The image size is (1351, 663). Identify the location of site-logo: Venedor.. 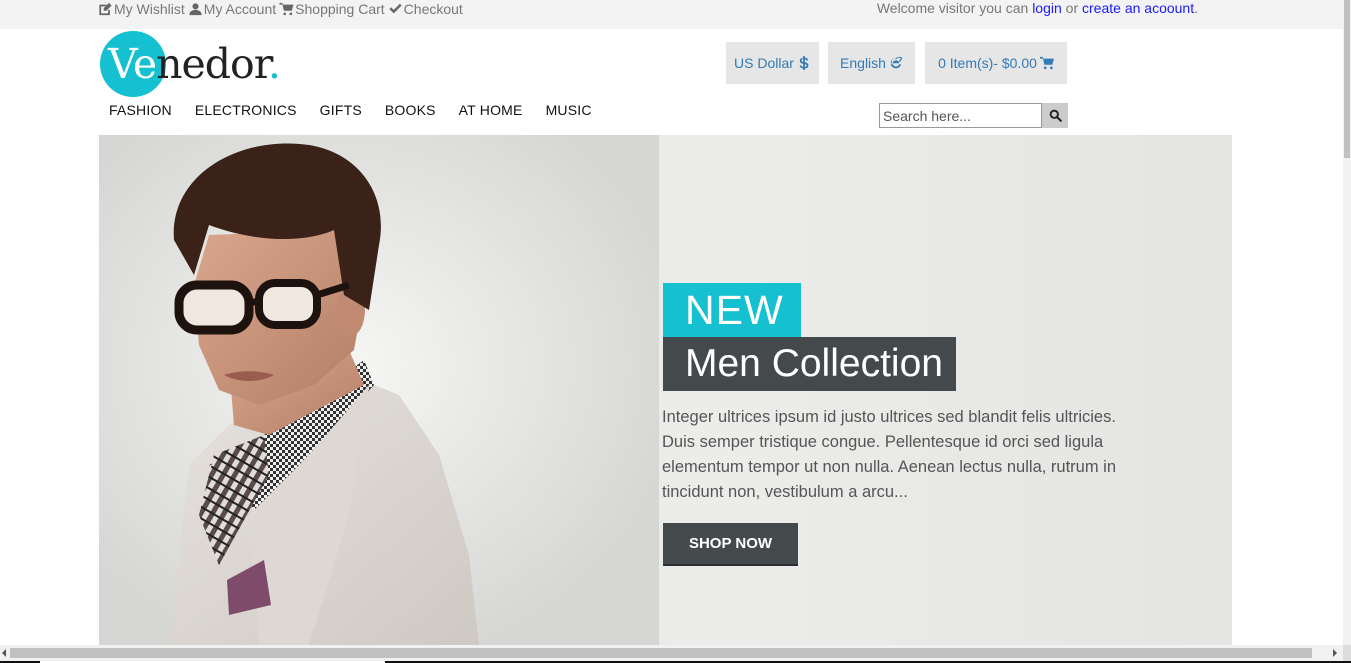
(200, 64).